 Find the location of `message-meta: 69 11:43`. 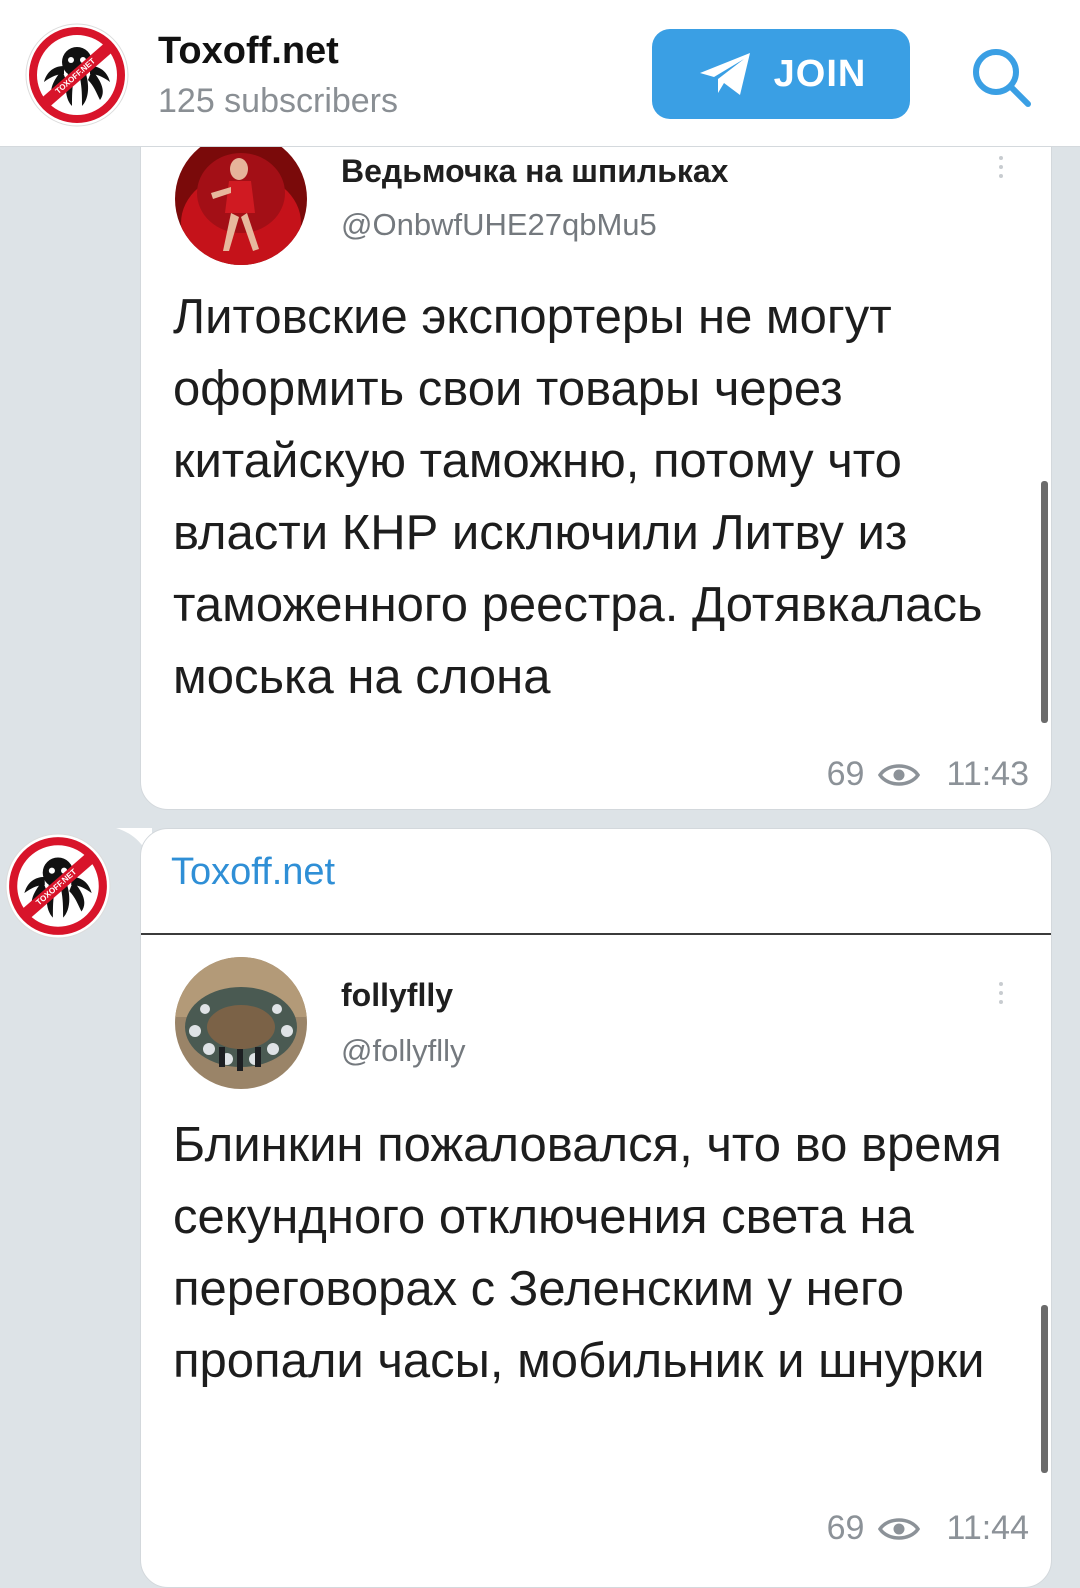

message-meta: 69 11:43 is located at coordinates (928, 774).